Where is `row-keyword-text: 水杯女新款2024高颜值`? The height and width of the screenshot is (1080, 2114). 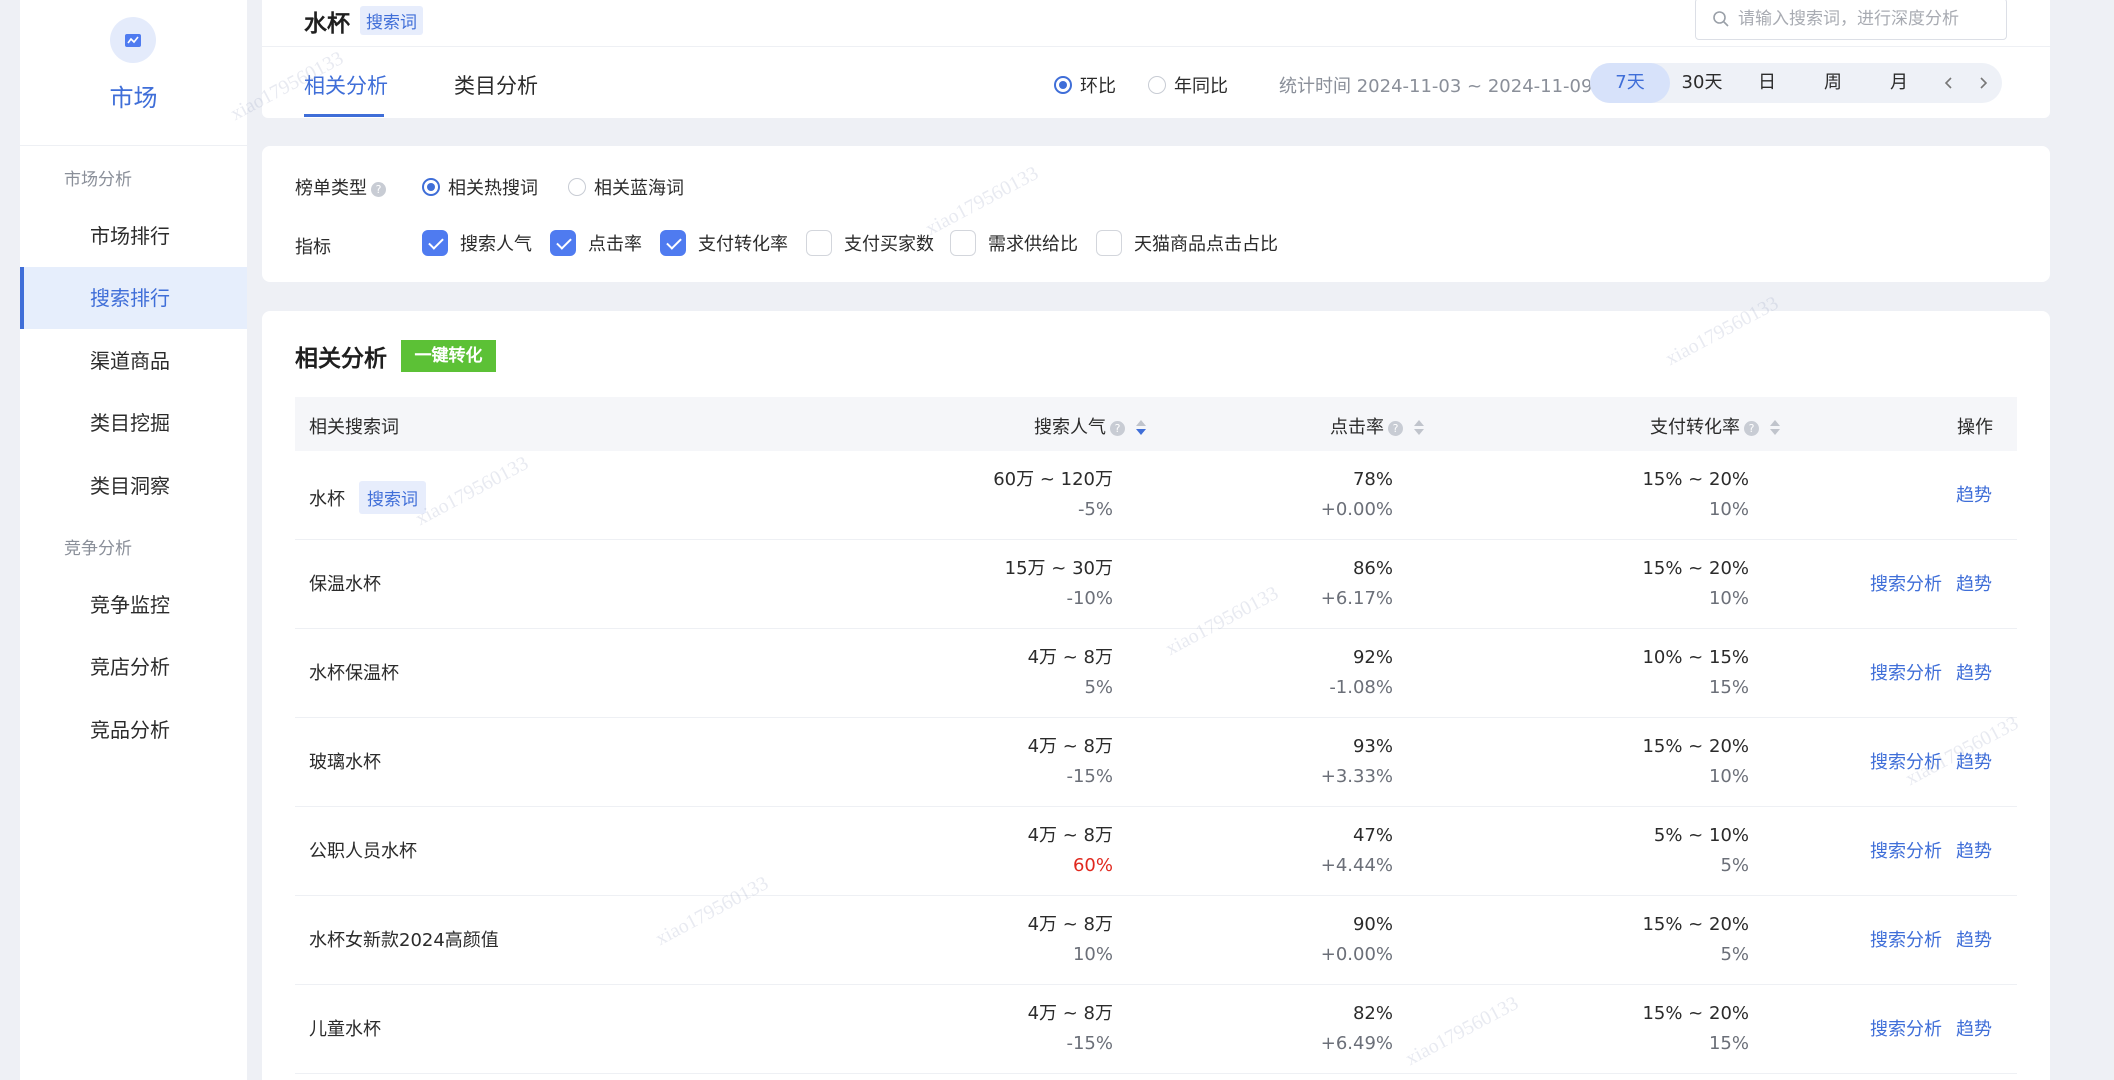
row-keyword-text: 水杯女新款2024高颜值 is located at coordinates (404, 940).